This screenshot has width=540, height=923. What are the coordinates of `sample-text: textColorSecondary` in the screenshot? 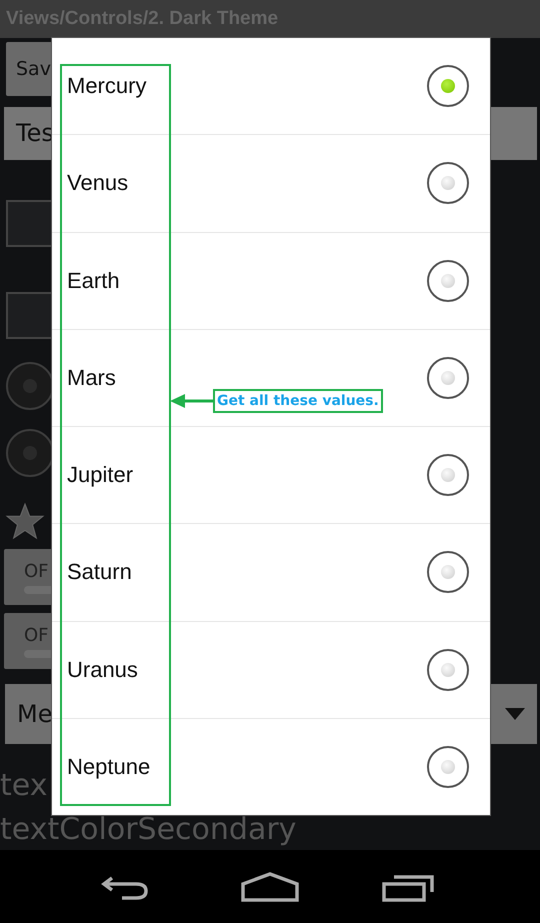 It's located at (148, 830).